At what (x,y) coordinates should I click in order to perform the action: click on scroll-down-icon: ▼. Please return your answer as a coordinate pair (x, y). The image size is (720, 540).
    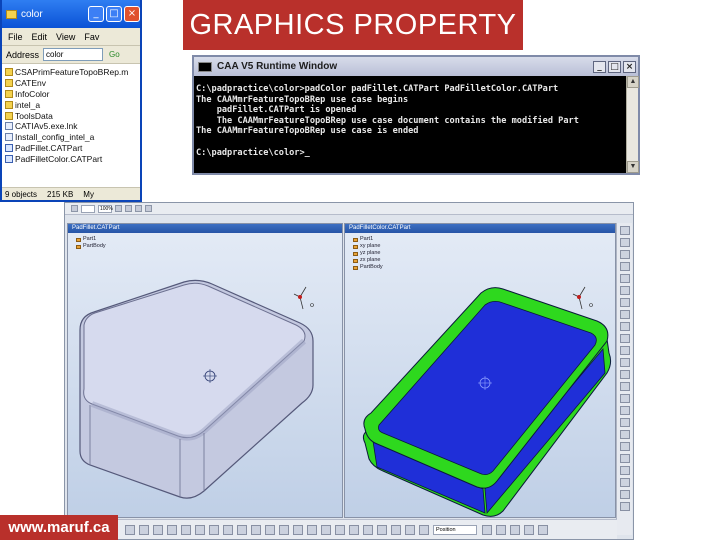
    Looking at the image, I should click on (633, 167).